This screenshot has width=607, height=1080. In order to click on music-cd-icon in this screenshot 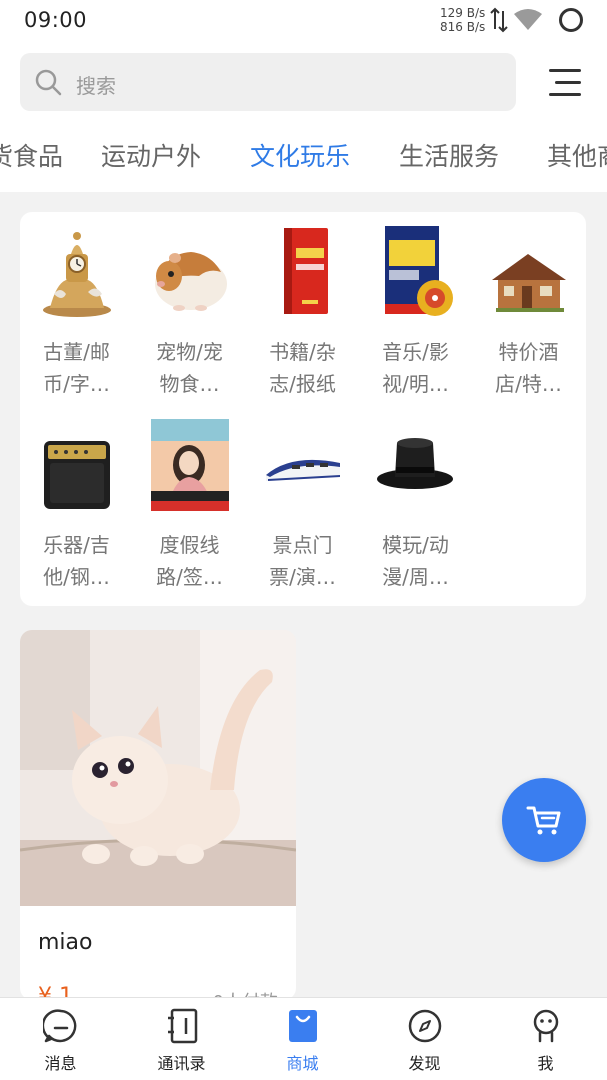, I will do `click(419, 271)`.